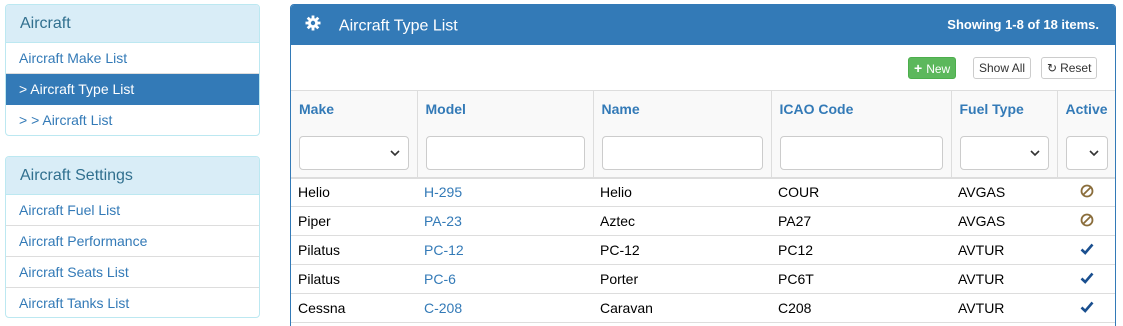  What do you see at coordinates (861, 152) in the screenshot?
I see `icao-code-filter-input` at bounding box center [861, 152].